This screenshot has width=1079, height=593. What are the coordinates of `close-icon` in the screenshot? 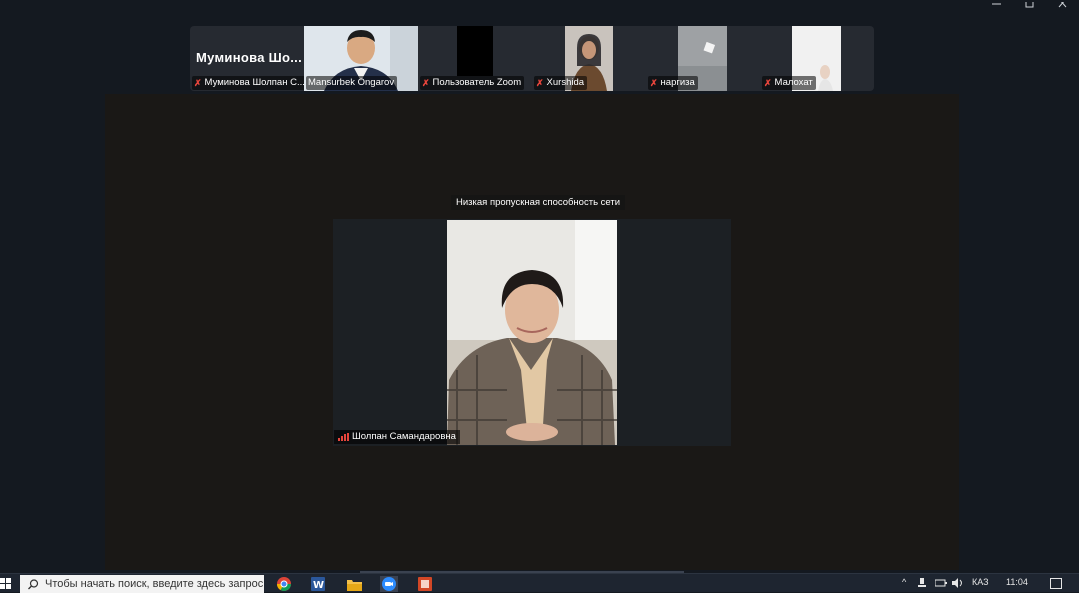 It's located at (1062, 5).